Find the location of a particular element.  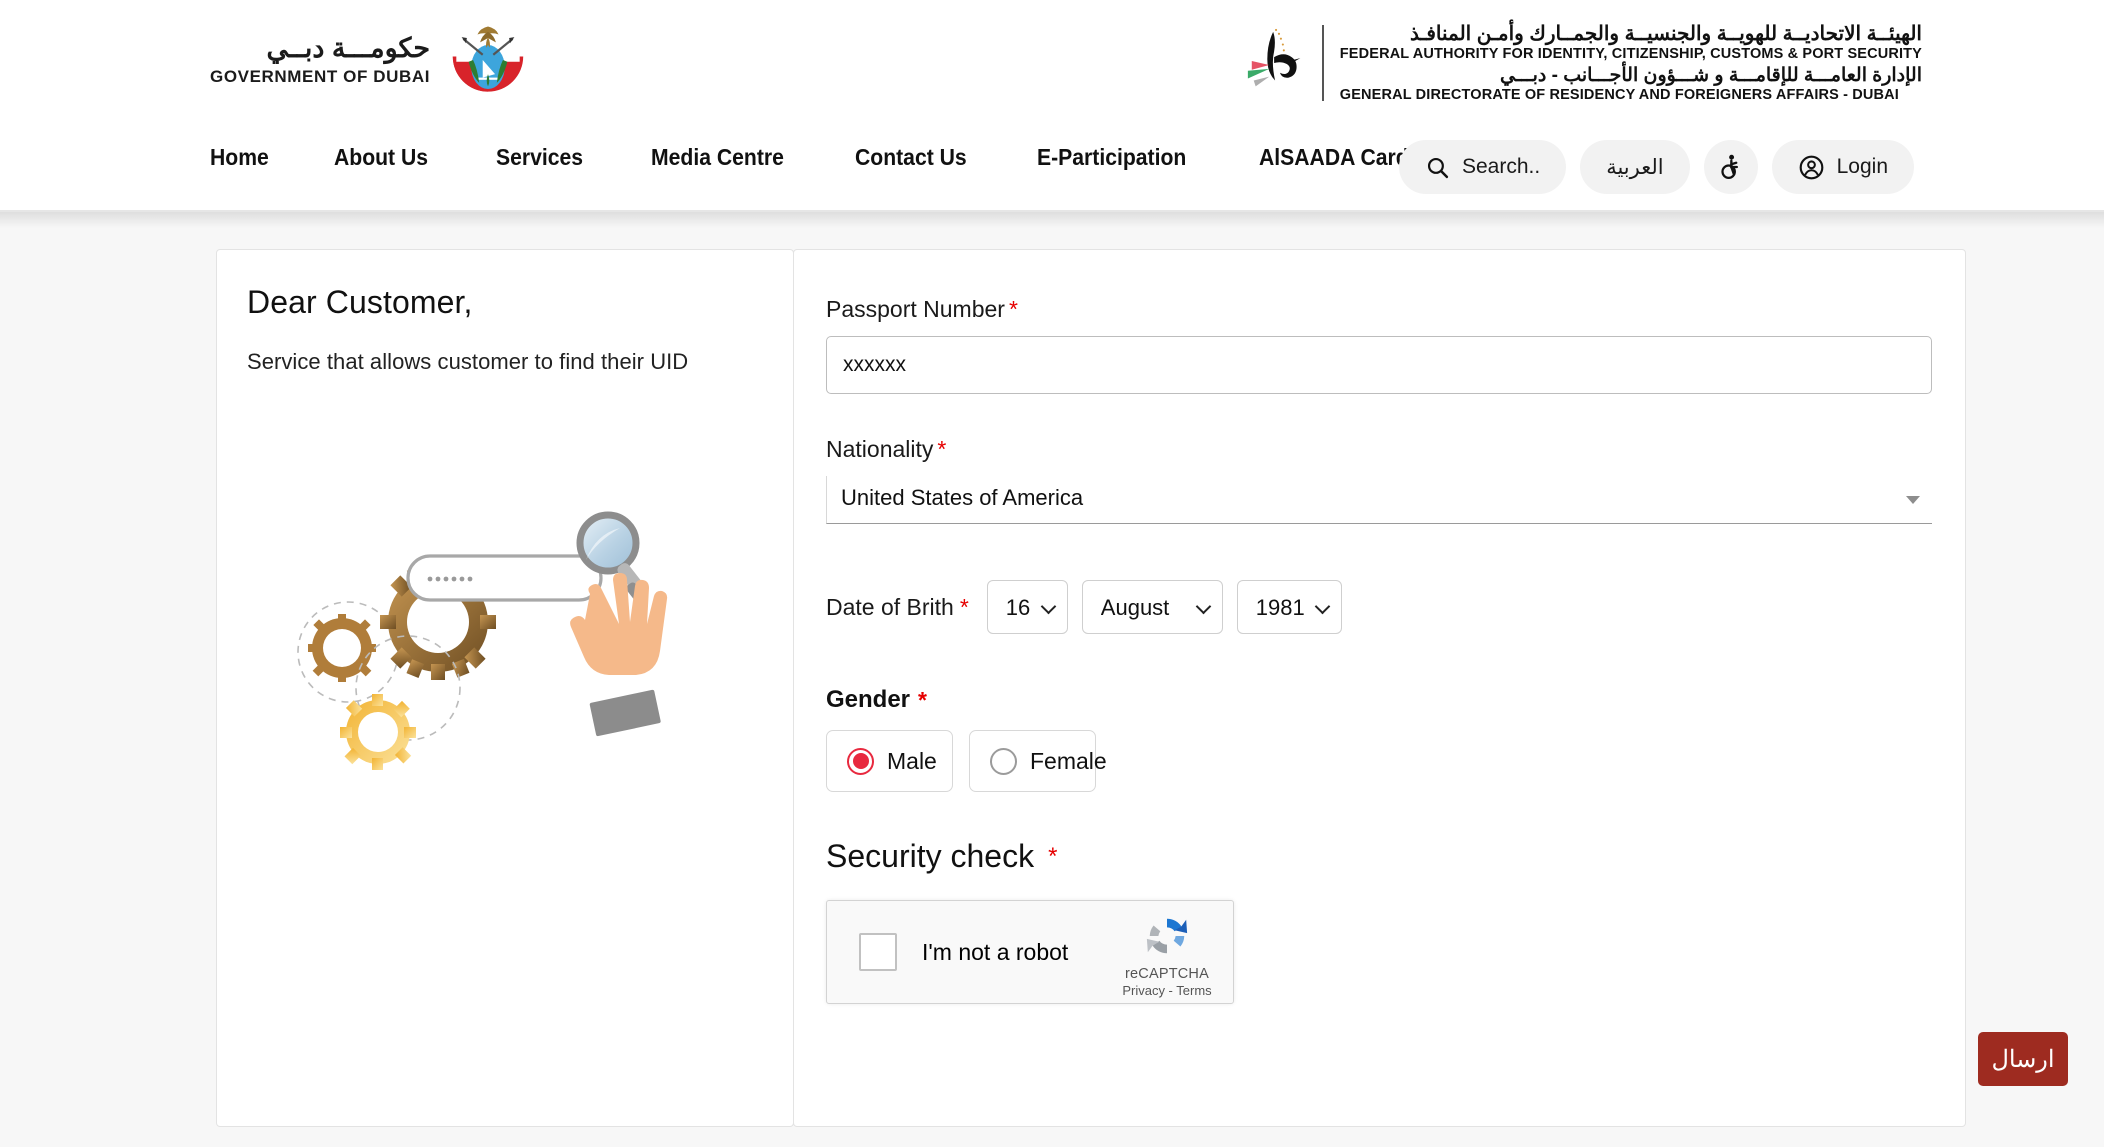

search-button: Search.. is located at coordinates (1482, 167).